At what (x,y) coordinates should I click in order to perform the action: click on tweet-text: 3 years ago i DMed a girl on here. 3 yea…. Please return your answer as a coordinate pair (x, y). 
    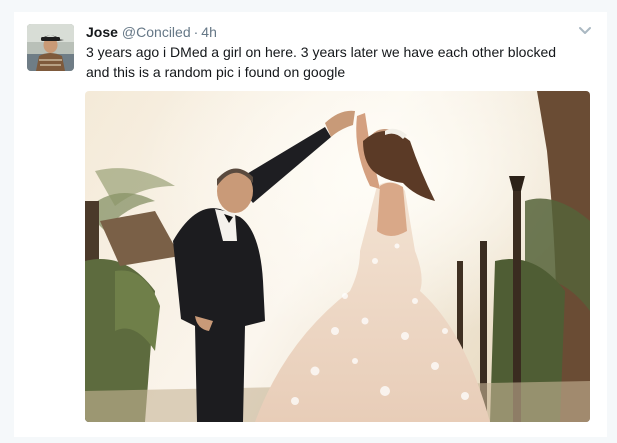
    Looking at the image, I should click on (336, 62).